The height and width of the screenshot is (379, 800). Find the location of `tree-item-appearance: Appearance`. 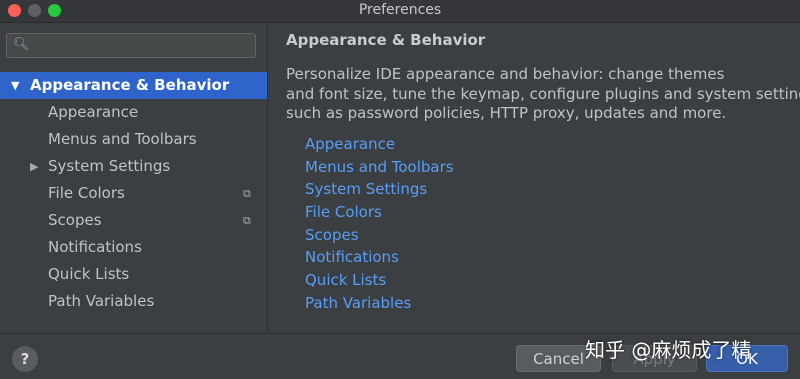

tree-item-appearance: Appearance is located at coordinates (133, 112).